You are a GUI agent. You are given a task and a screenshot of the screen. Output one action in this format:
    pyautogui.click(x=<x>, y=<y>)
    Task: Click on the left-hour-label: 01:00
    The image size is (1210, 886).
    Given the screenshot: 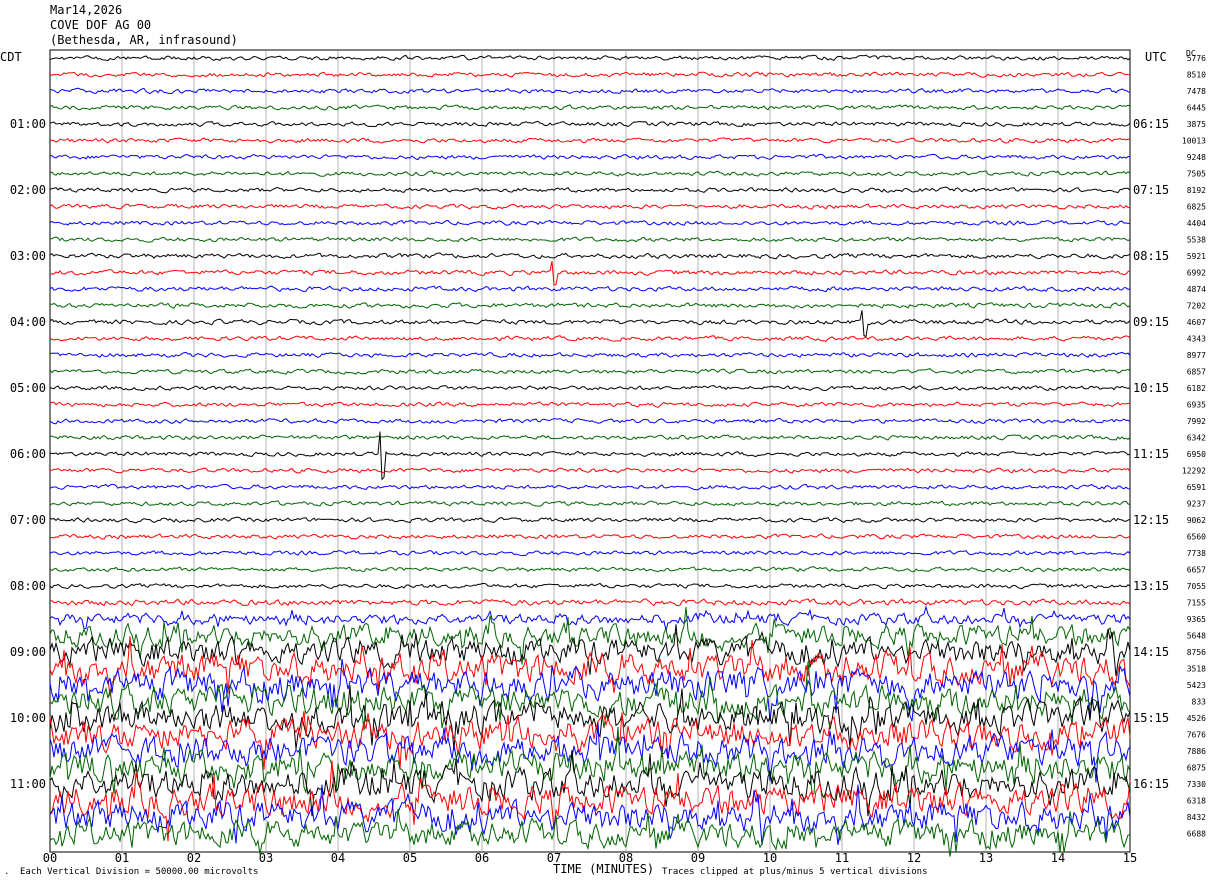 What is the action you would take?
    pyautogui.click(x=28, y=124)
    